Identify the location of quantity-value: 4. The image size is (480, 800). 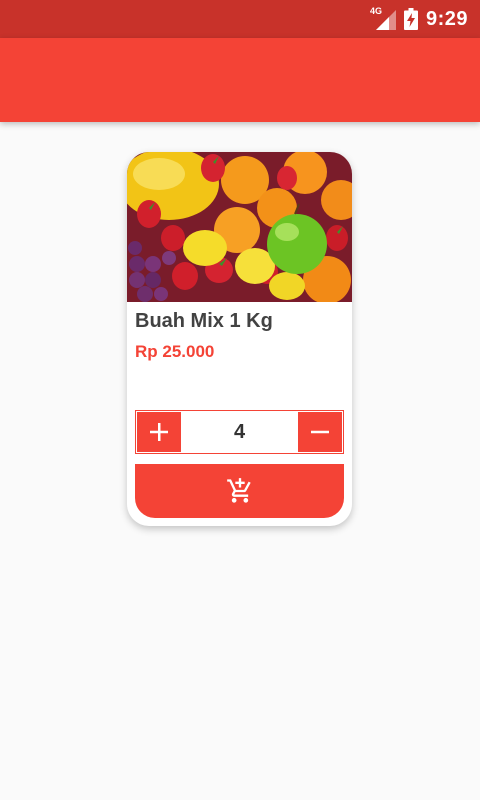
(239, 432).